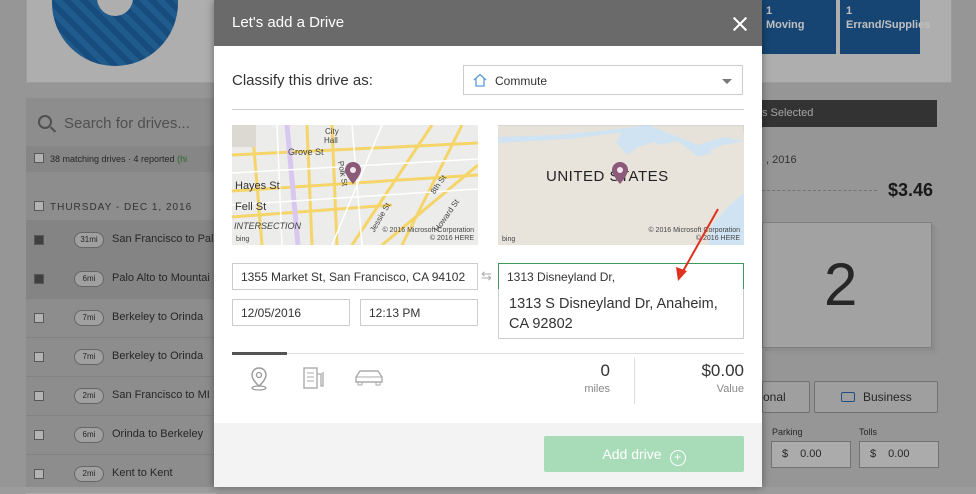 The height and width of the screenshot is (494, 976). I want to click on divider, so click(488, 109).